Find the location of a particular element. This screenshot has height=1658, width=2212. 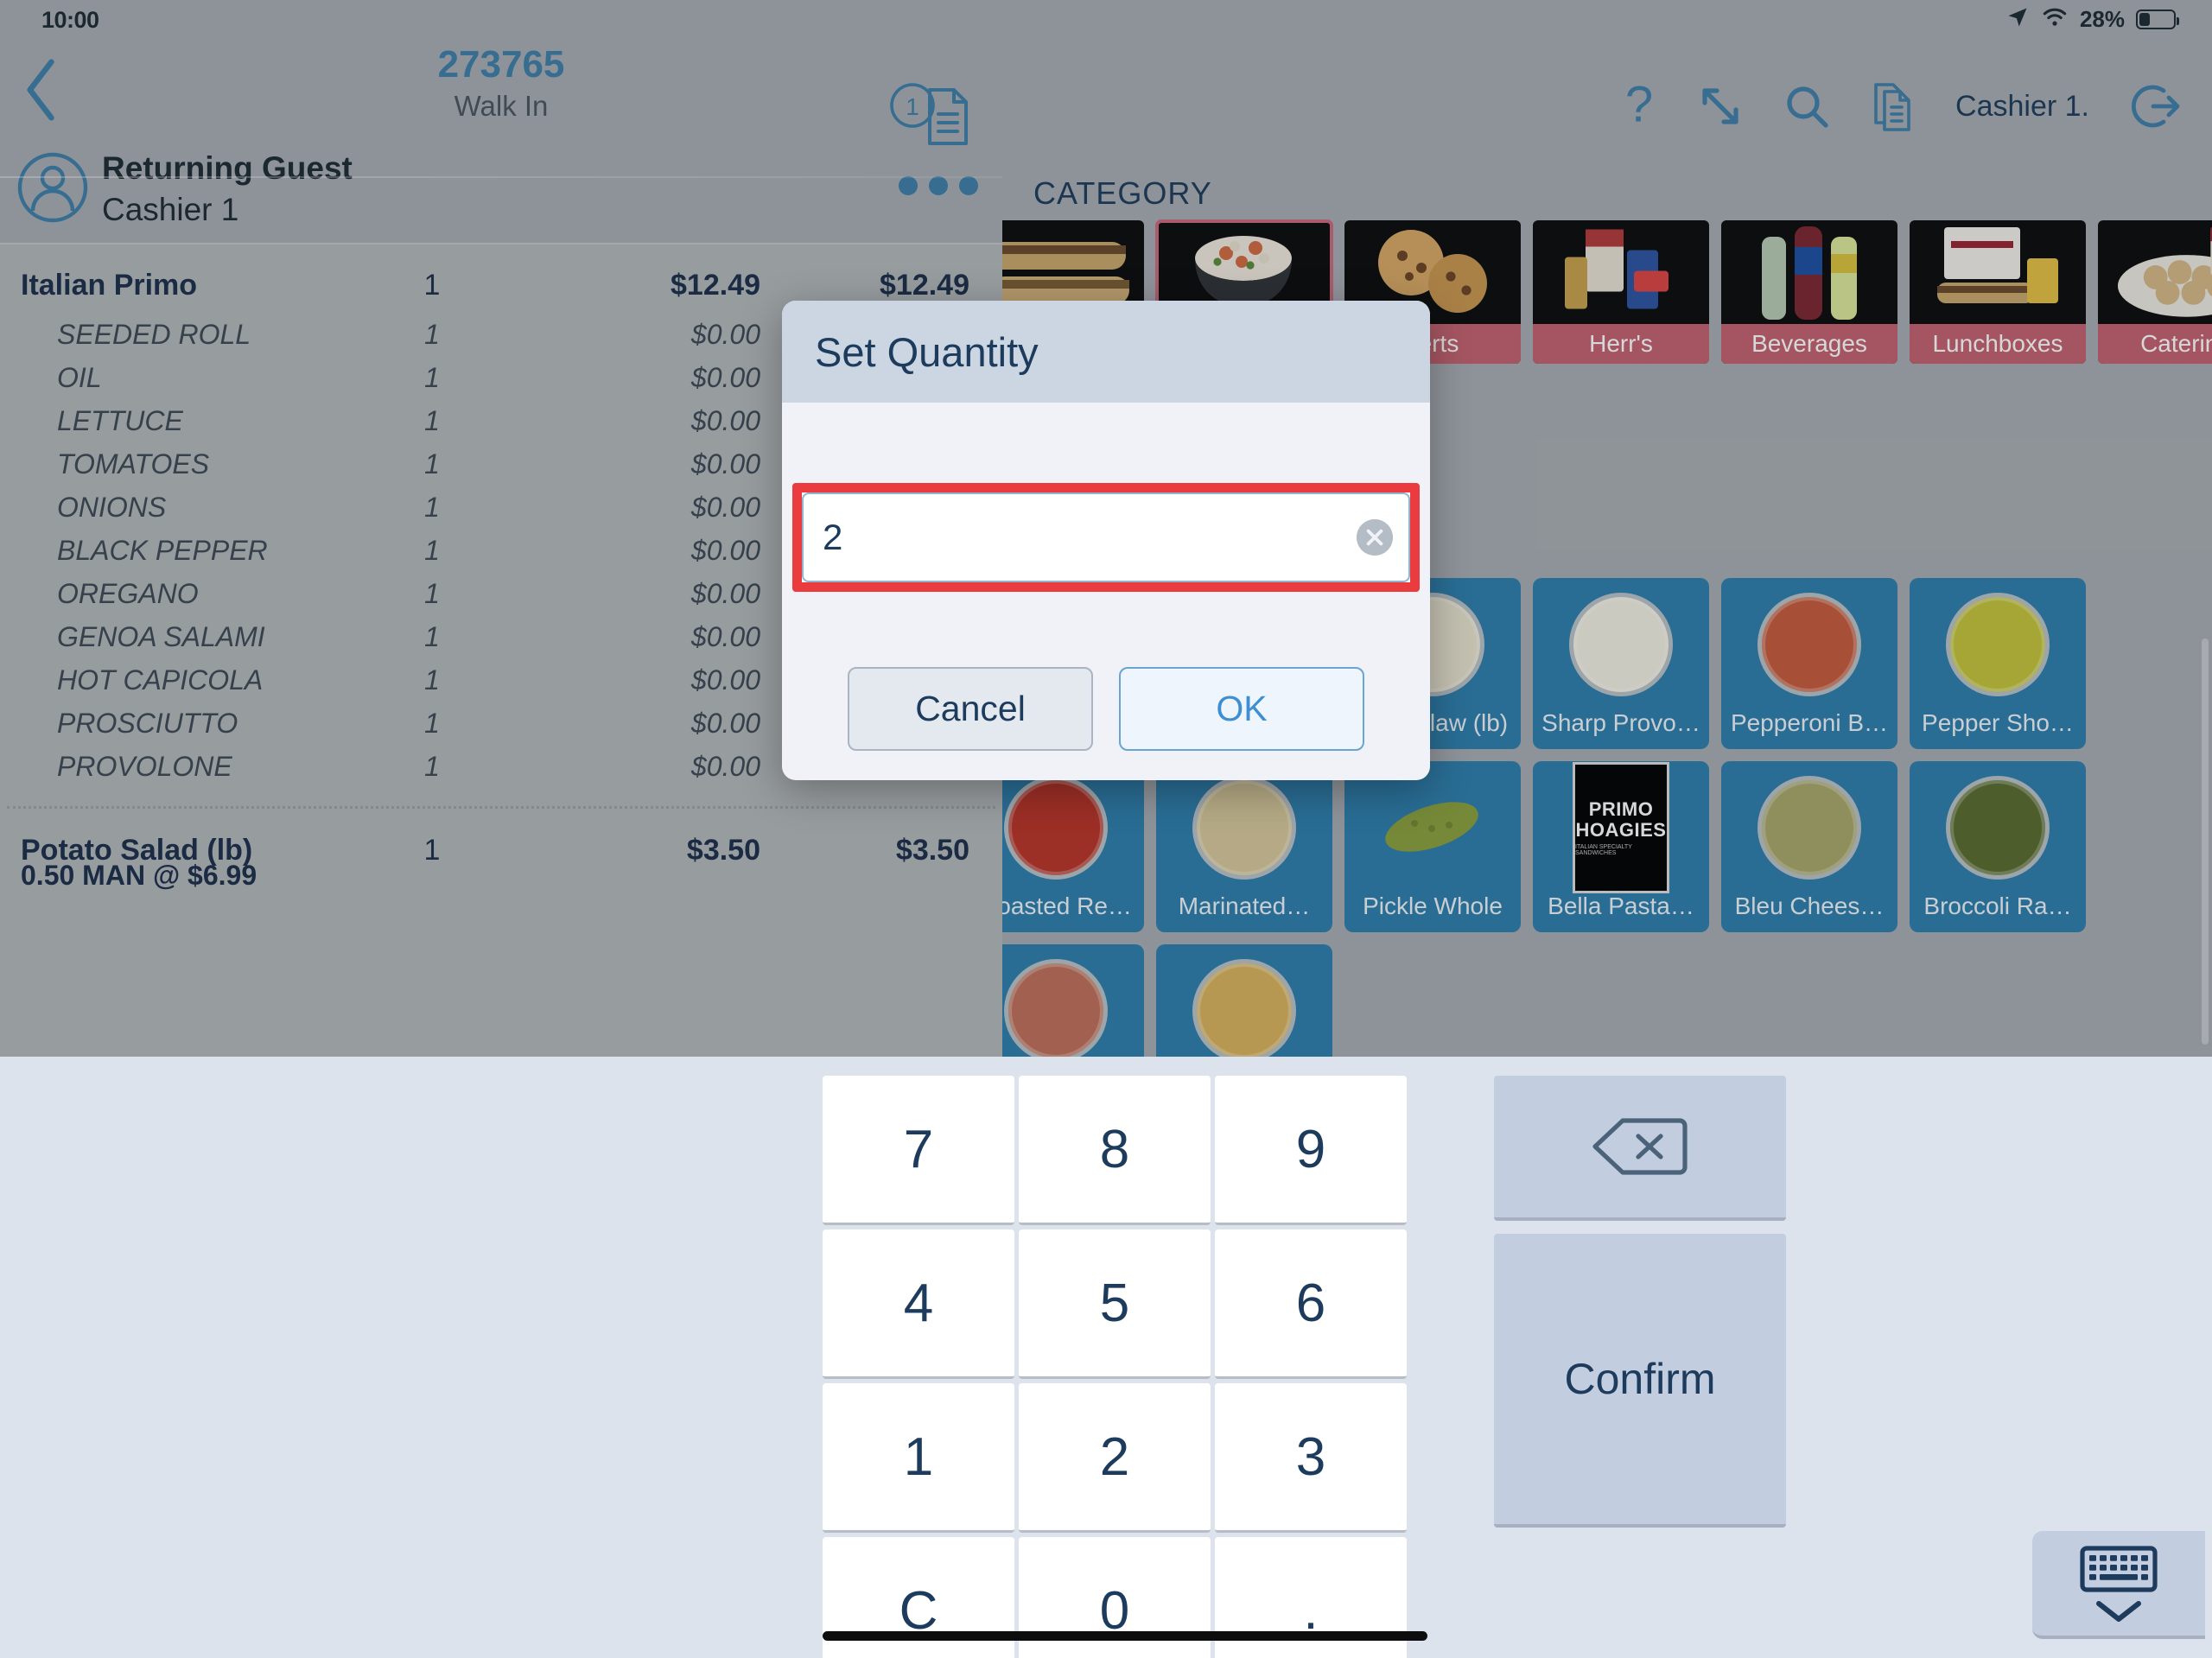

keypad-key-6: 6 is located at coordinates (1311, 1304).